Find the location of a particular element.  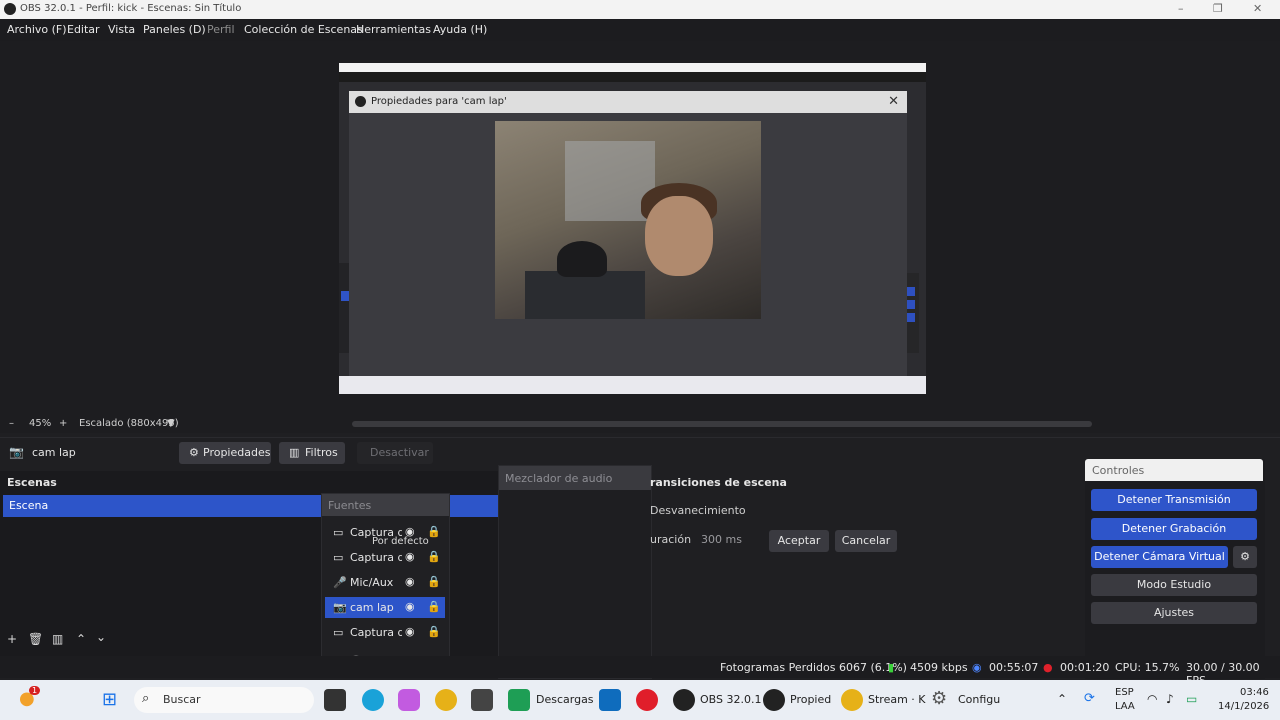

duration-label: uración is located at coordinates (671, 539).